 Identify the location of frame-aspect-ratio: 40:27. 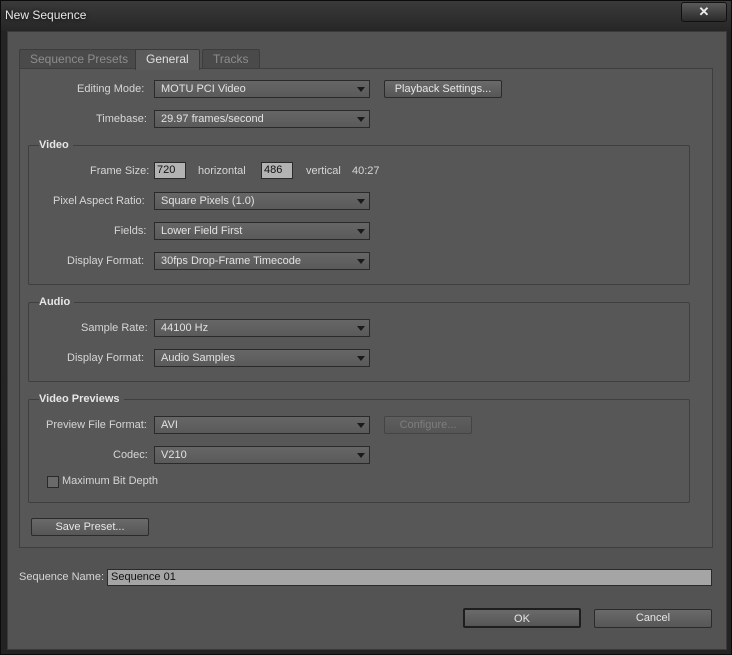
(366, 171).